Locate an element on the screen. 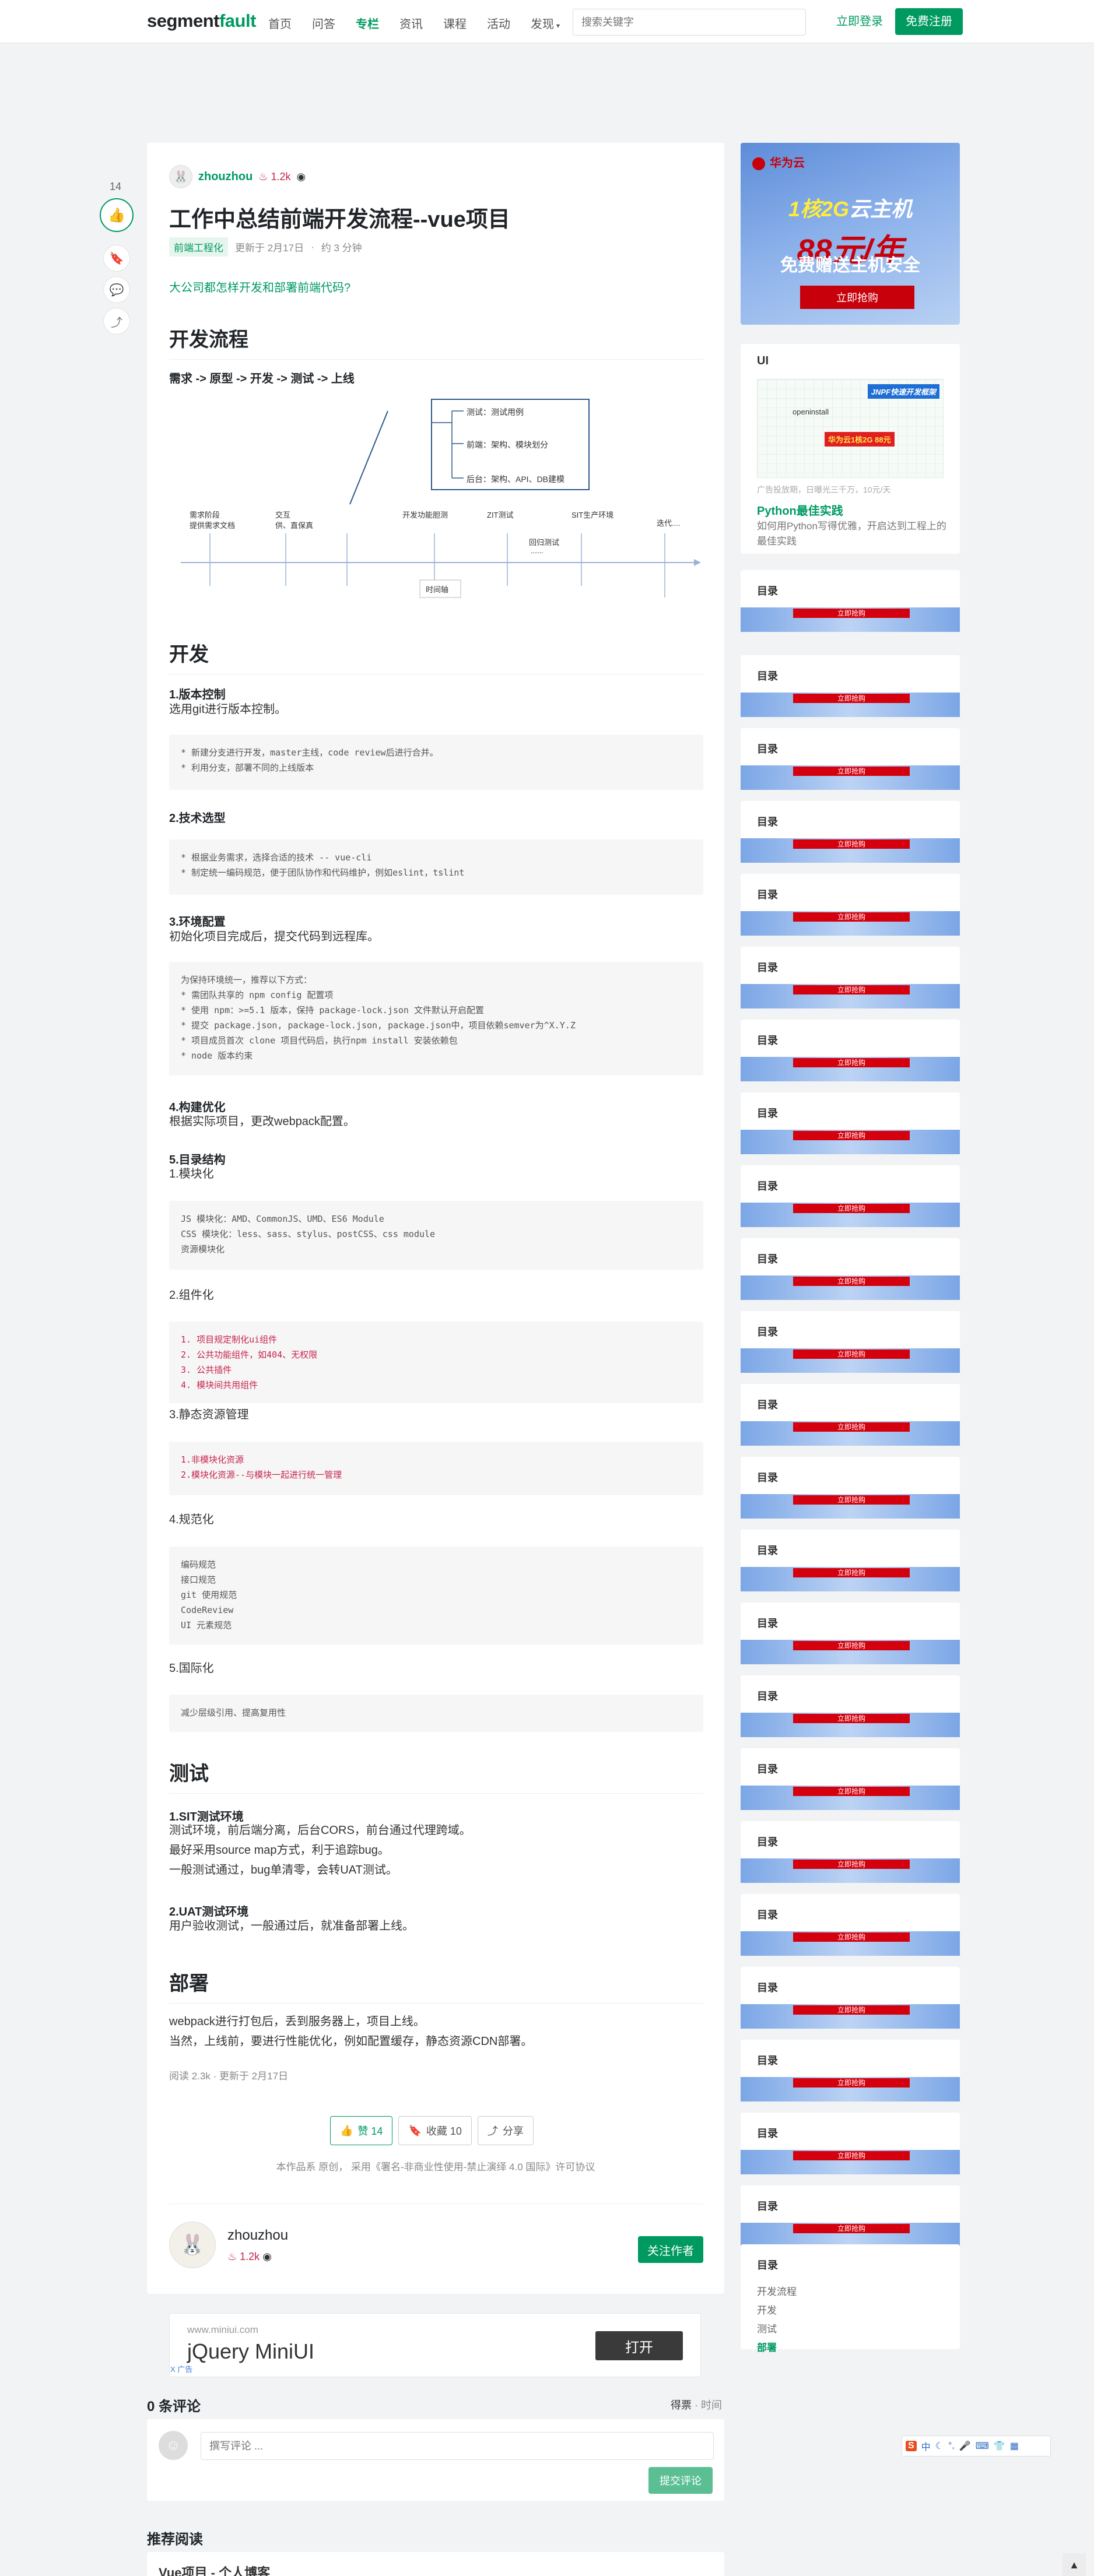  diagram-box-line: 前端：架构、模块划分 is located at coordinates (507, 444).